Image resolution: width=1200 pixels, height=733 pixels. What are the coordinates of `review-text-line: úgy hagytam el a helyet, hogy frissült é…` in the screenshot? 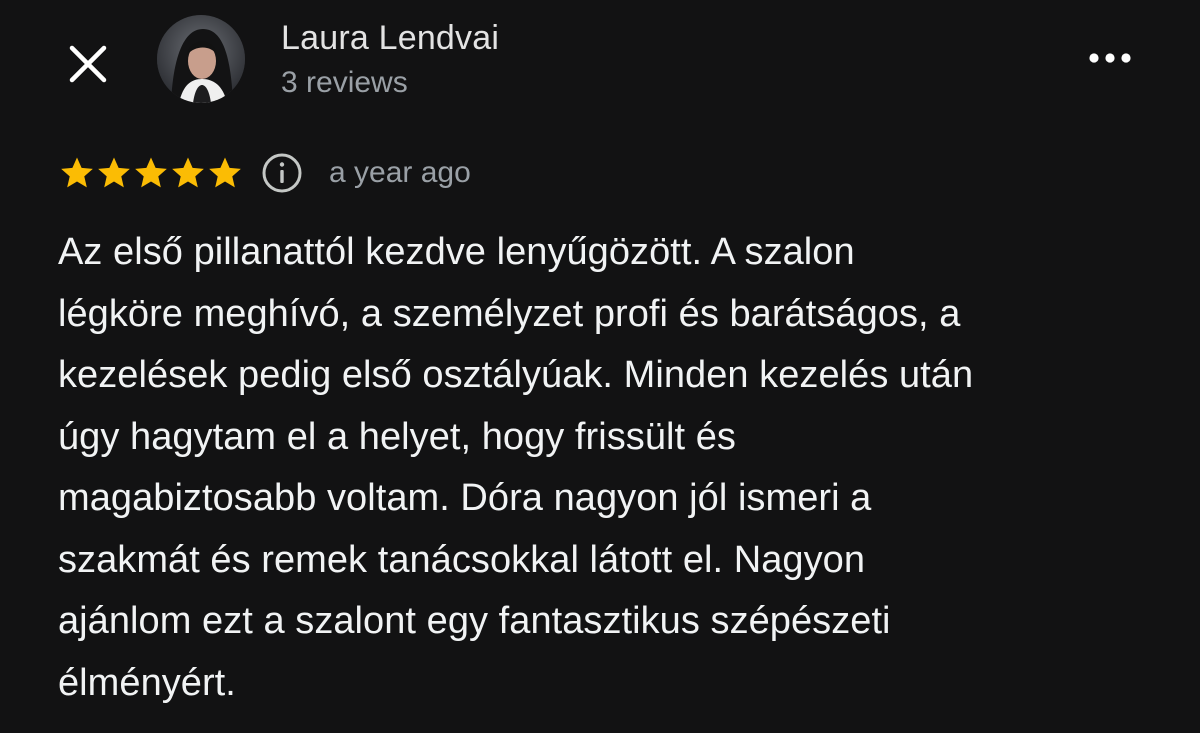 It's located at (397, 436).